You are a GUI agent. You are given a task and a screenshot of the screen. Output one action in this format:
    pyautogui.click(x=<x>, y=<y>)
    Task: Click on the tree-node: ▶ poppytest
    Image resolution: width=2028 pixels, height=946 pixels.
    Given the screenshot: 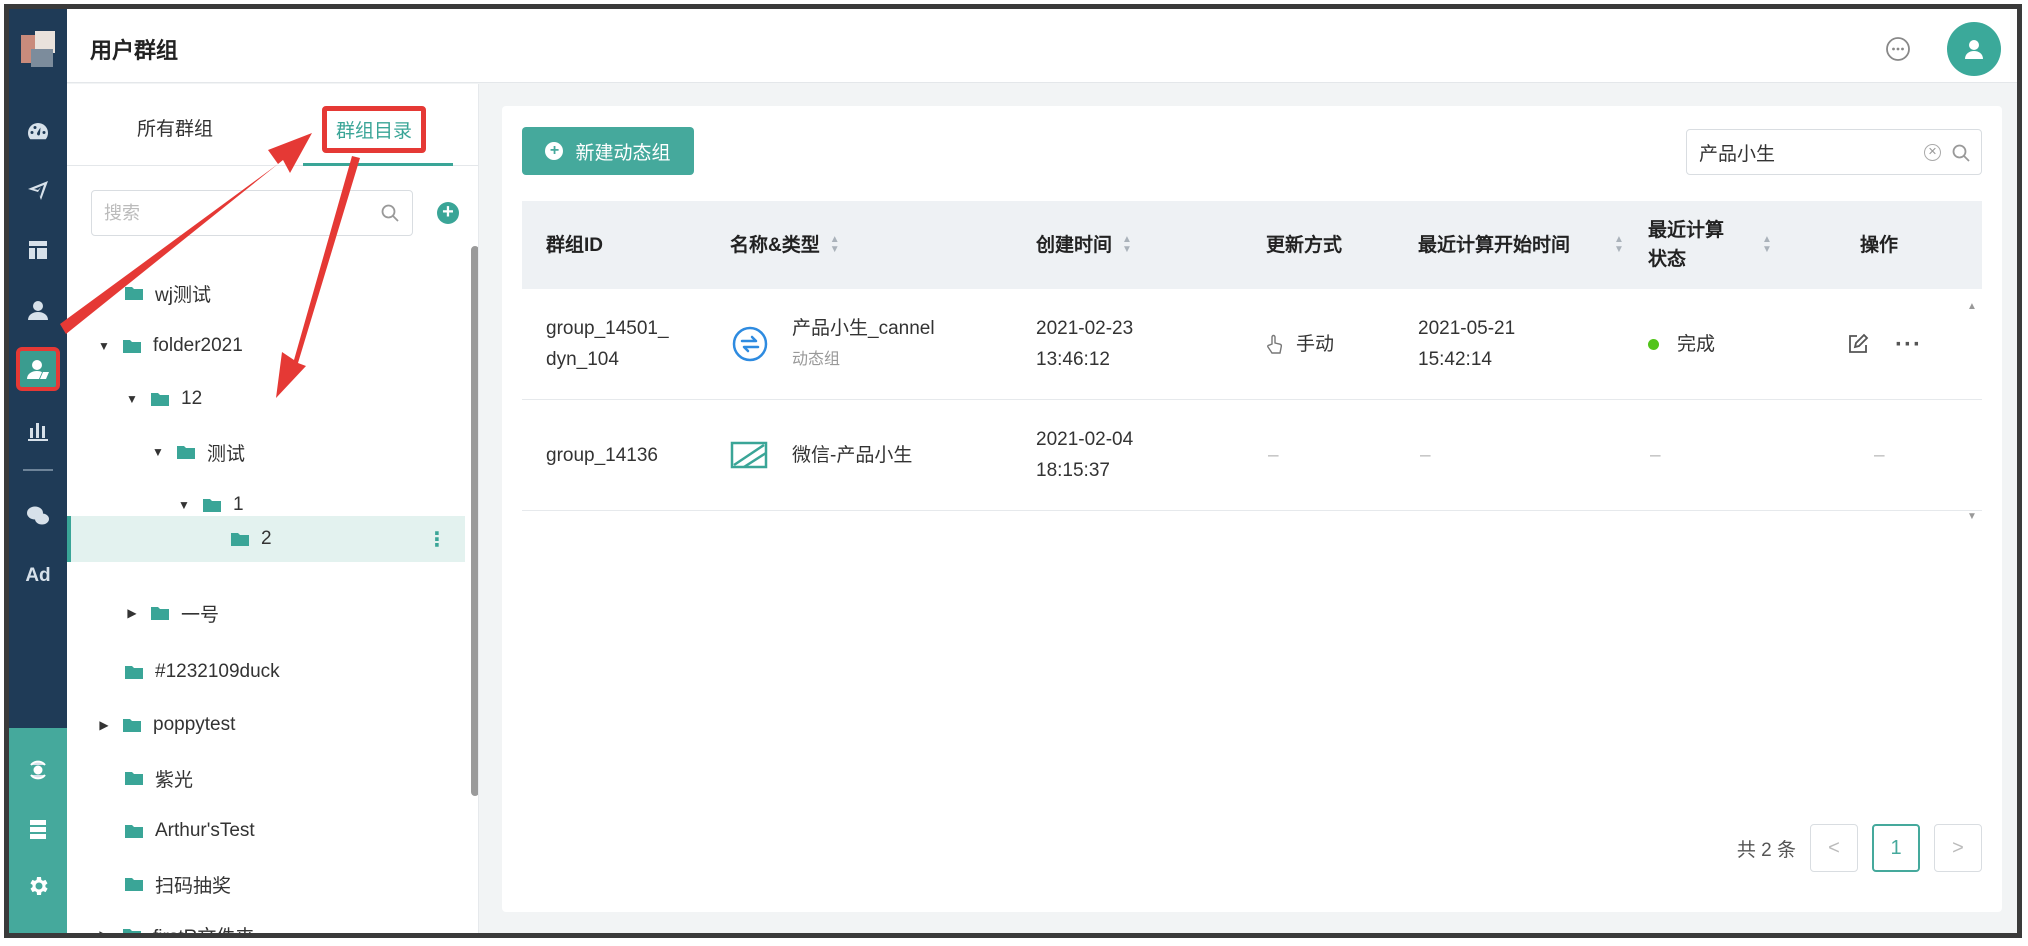 What is the action you would take?
    pyautogui.click(x=266, y=725)
    